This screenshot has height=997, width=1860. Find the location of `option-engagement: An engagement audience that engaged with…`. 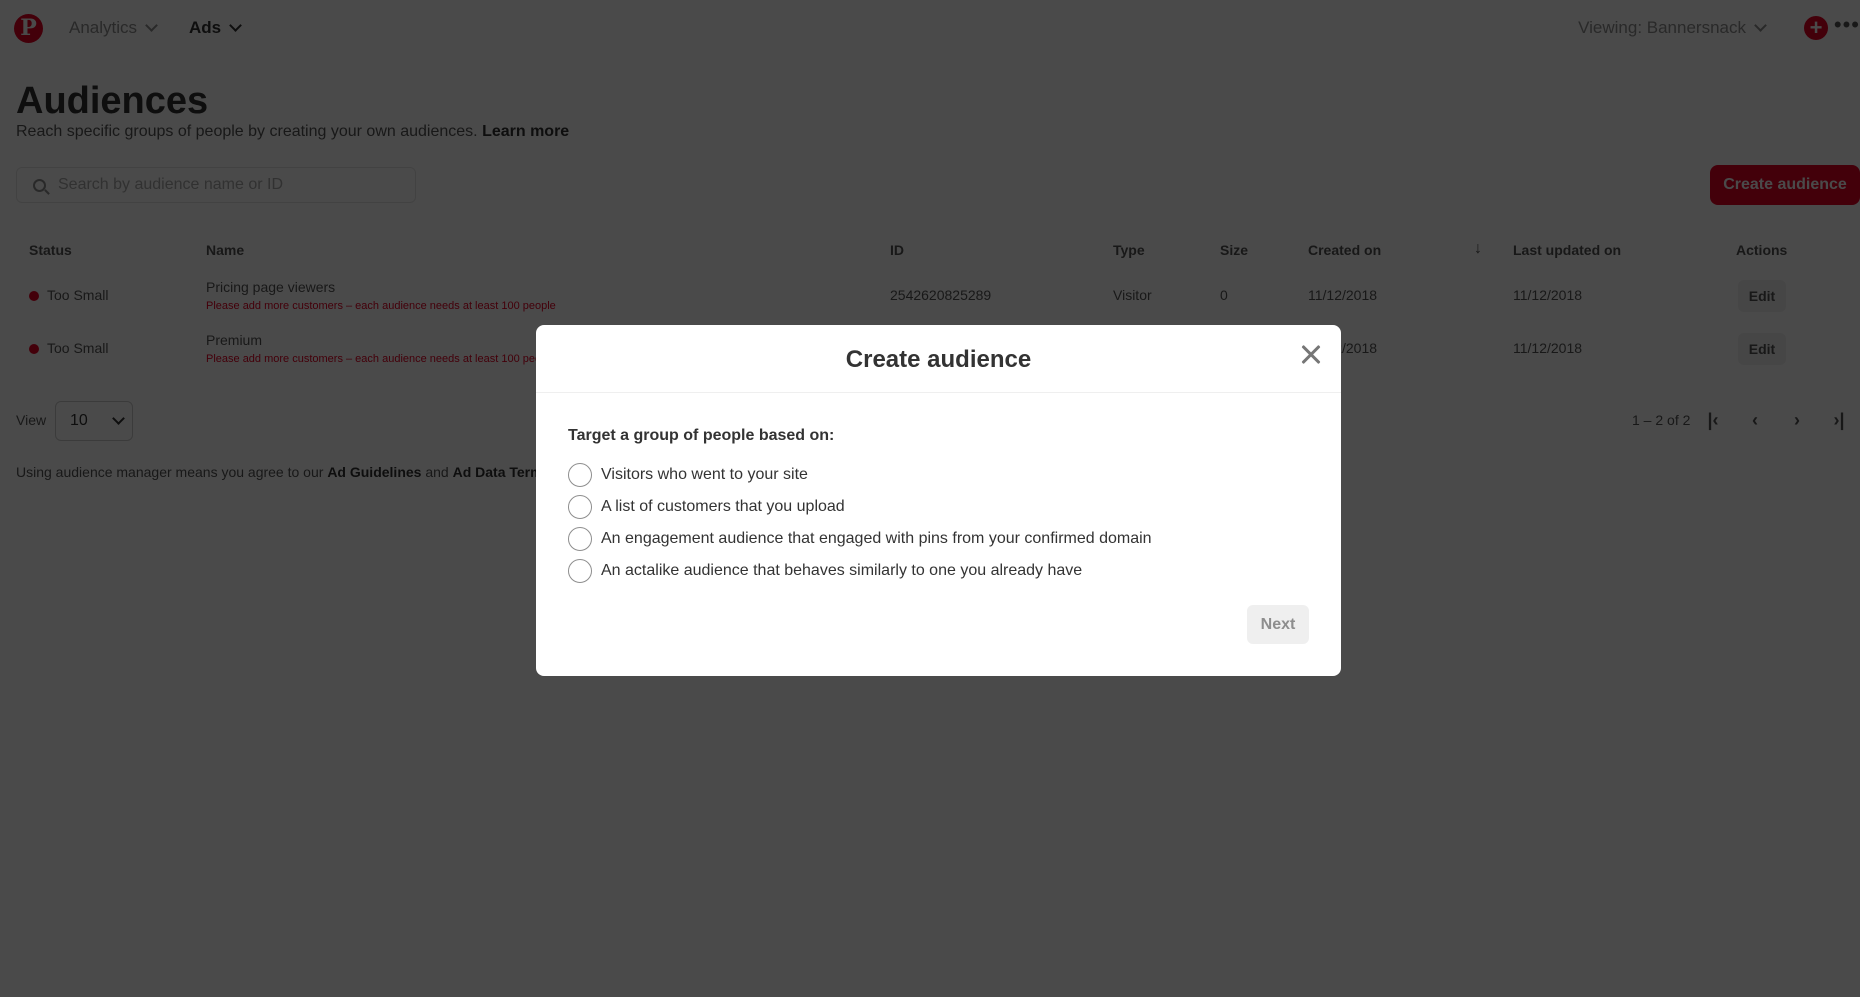

option-engagement: An engagement audience that engaged with… is located at coordinates (938, 539).